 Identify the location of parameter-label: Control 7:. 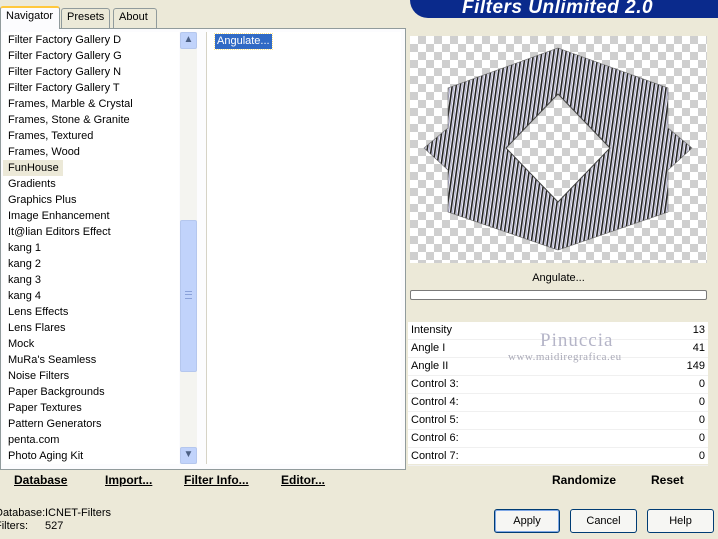
(435, 456).